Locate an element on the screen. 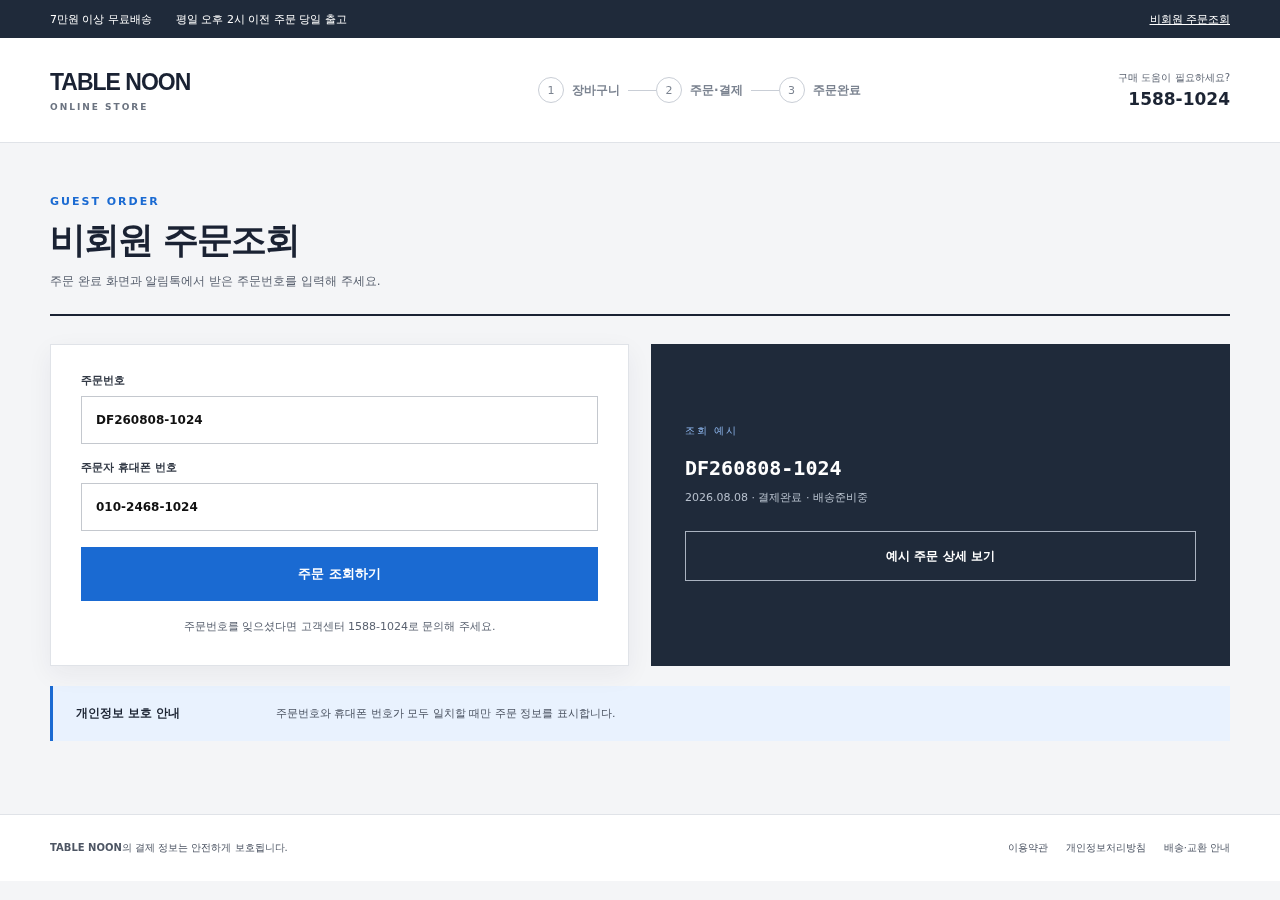 This screenshot has width=1280, height=900. shipping-notice: 7만원 이상 무료배송 is located at coordinates (101, 19).